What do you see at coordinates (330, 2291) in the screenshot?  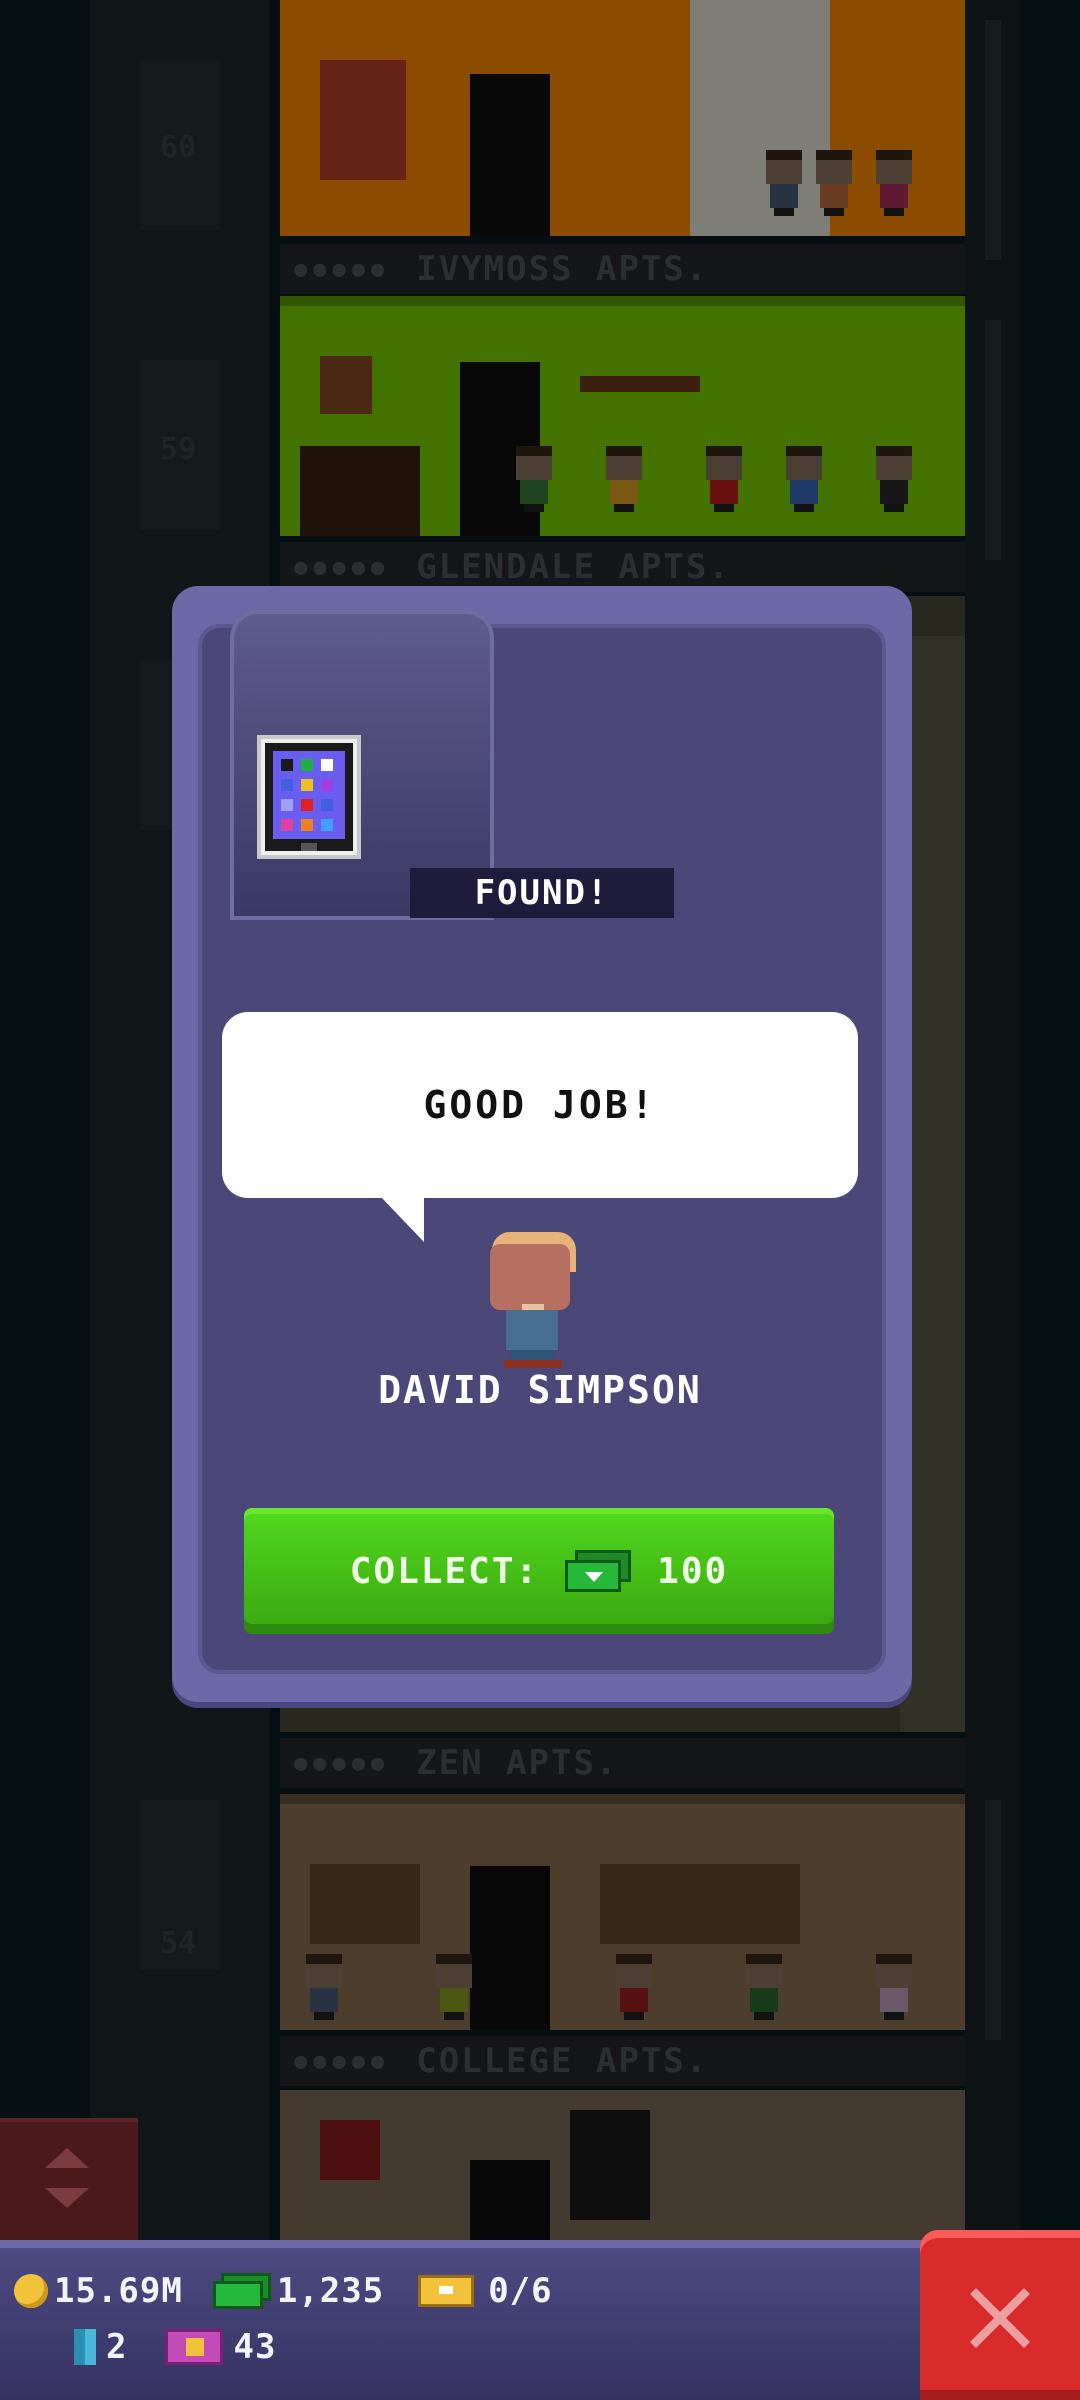 I see `bux-value: 1,235` at bounding box center [330, 2291].